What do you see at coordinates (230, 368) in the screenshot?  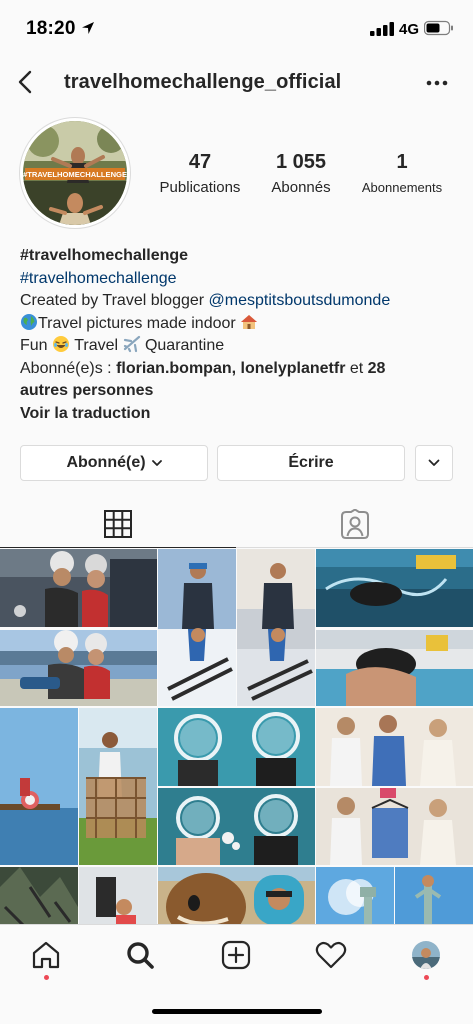 I see `followed-by-names: florian.bompan, lonelyplanetfr` at bounding box center [230, 368].